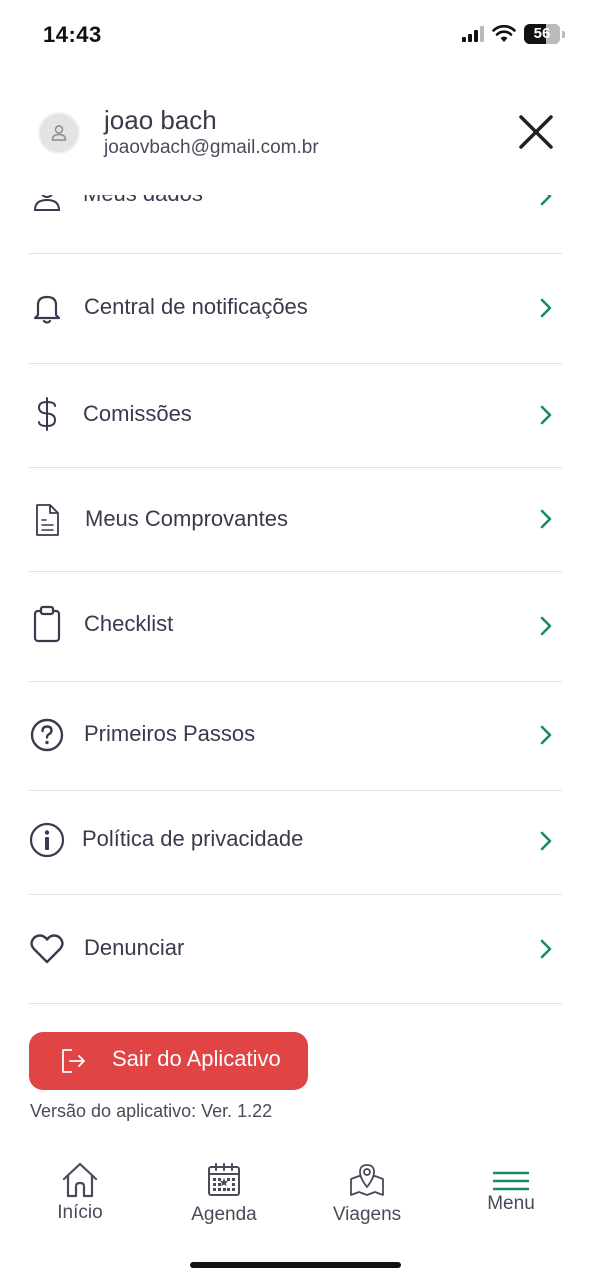 This screenshot has height=1280, width=591. What do you see at coordinates (193, 838) in the screenshot?
I see `menu-label: Política de privacidade` at bounding box center [193, 838].